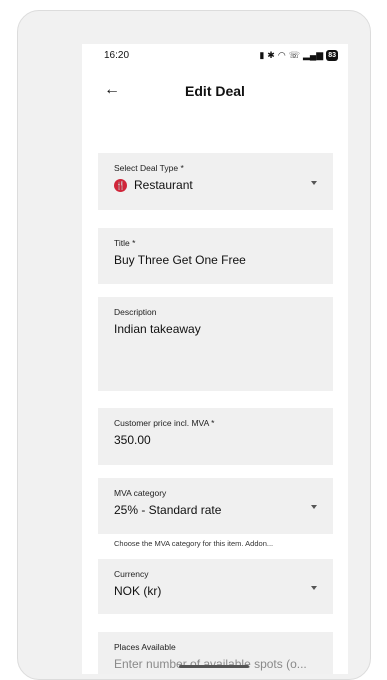  I want to click on vibrate-icon: ▮, so click(262, 54).